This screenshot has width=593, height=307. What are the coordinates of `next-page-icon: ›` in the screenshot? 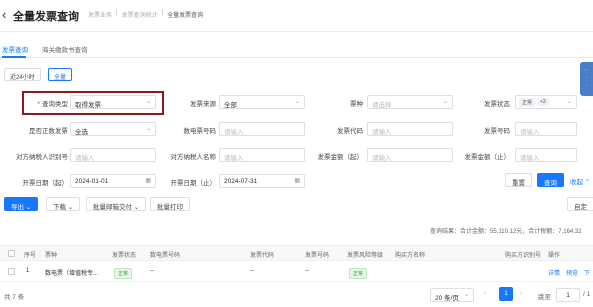 It's located at (521, 293).